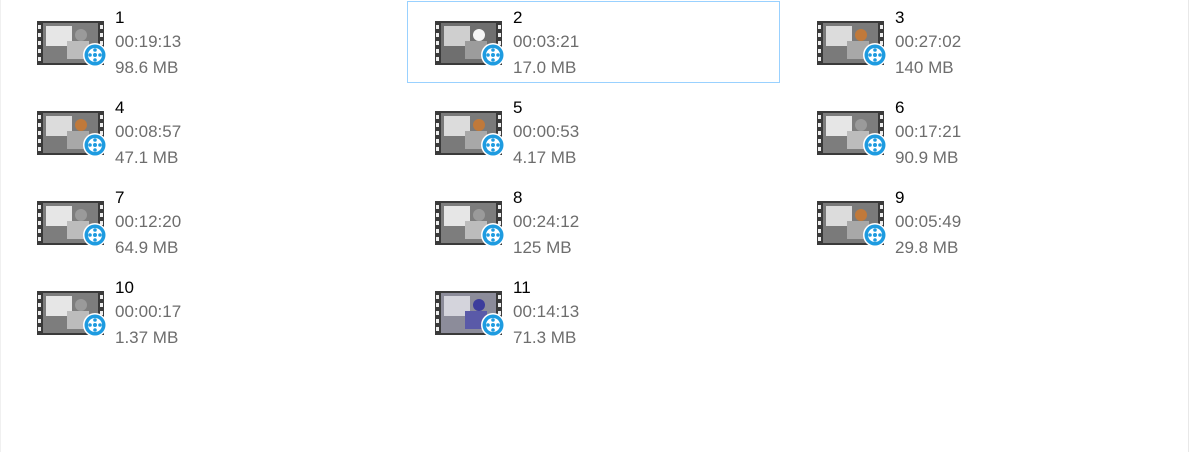  Describe the element at coordinates (593, 132) in the screenshot. I see `file-item: 5 00:00:53 4.17 MB` at that location.